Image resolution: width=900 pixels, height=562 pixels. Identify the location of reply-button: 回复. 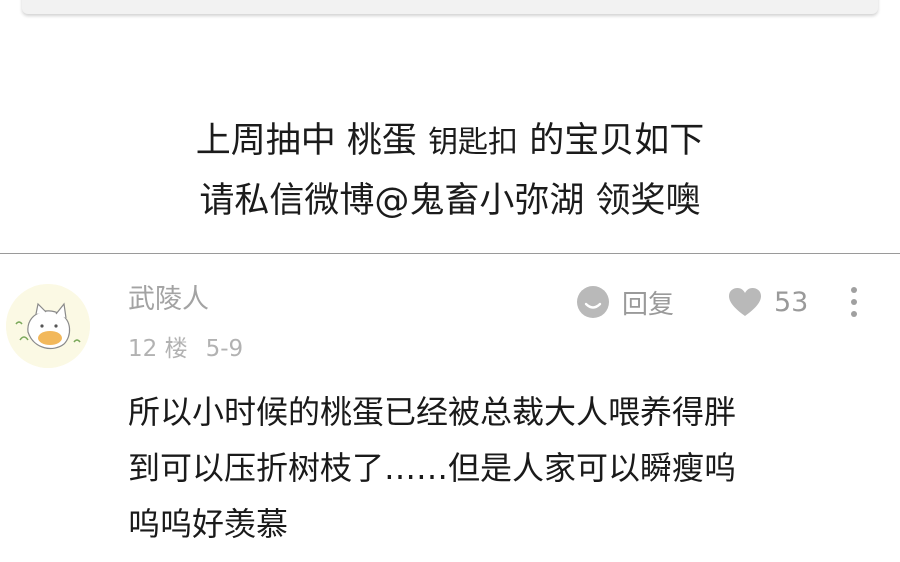
(625, 302).